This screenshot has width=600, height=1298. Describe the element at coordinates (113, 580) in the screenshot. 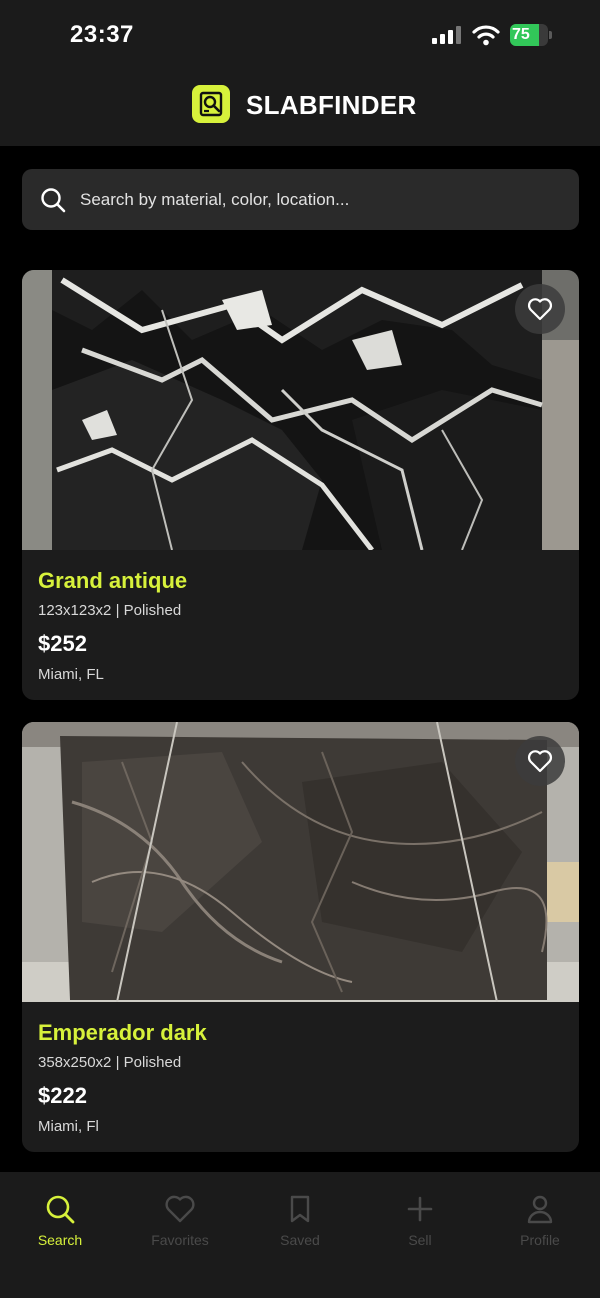

I see `listing-name: Grand antique` at that location.